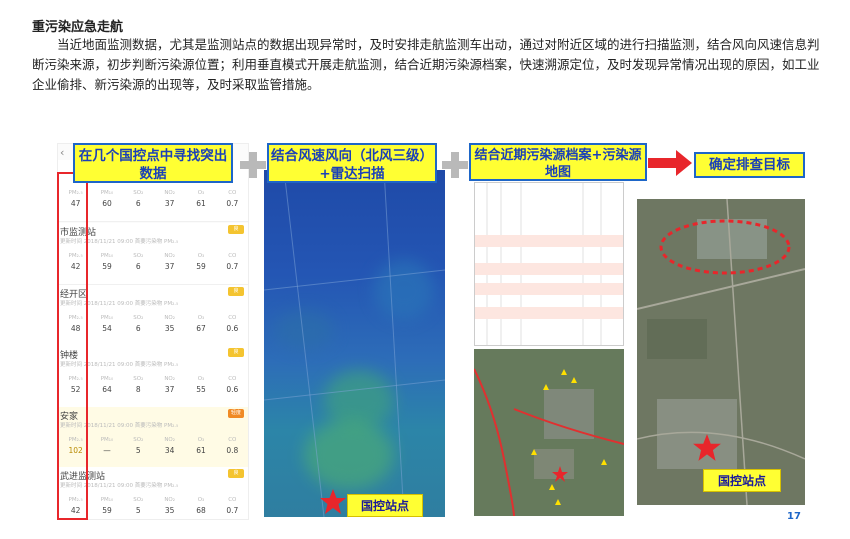 This screenshot has height=539, width=850. What do you see at coordinates (354, 343) in the screenshot?
I see `radar-scan-map` at bounding box center [354, 343].